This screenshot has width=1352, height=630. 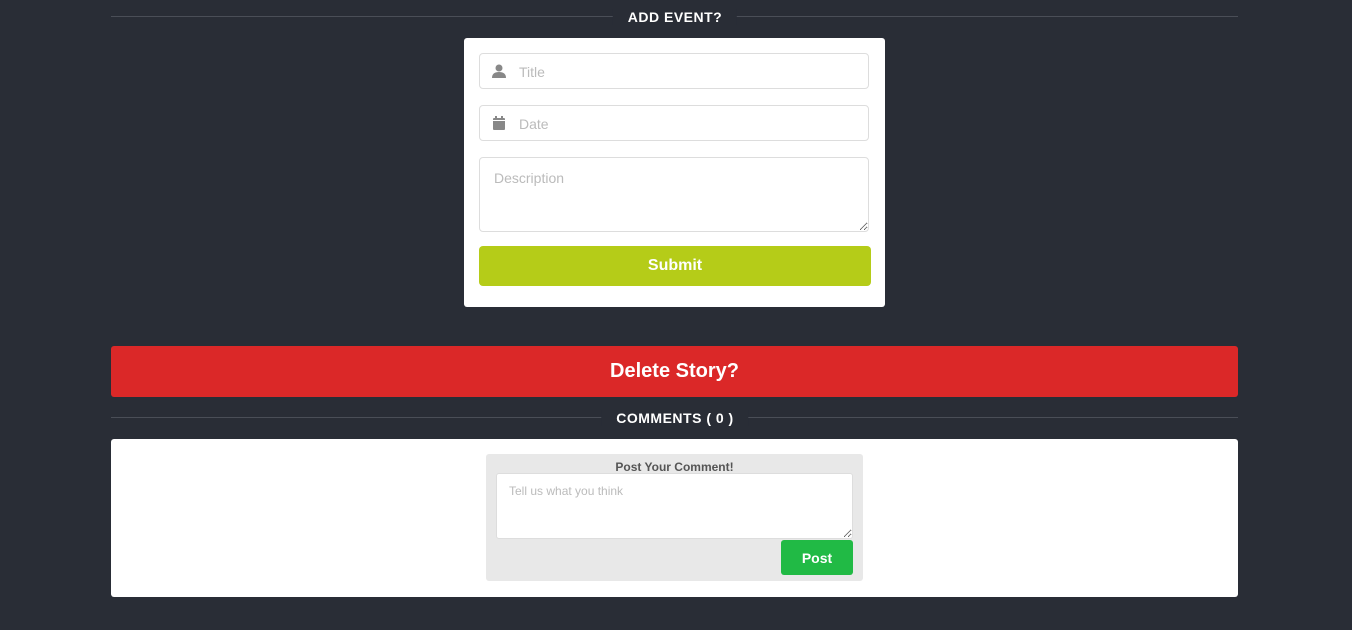 What do you see at coordinates (689, 72) in the screenshot?
I see `title-input` at bounding box center [689, 72].